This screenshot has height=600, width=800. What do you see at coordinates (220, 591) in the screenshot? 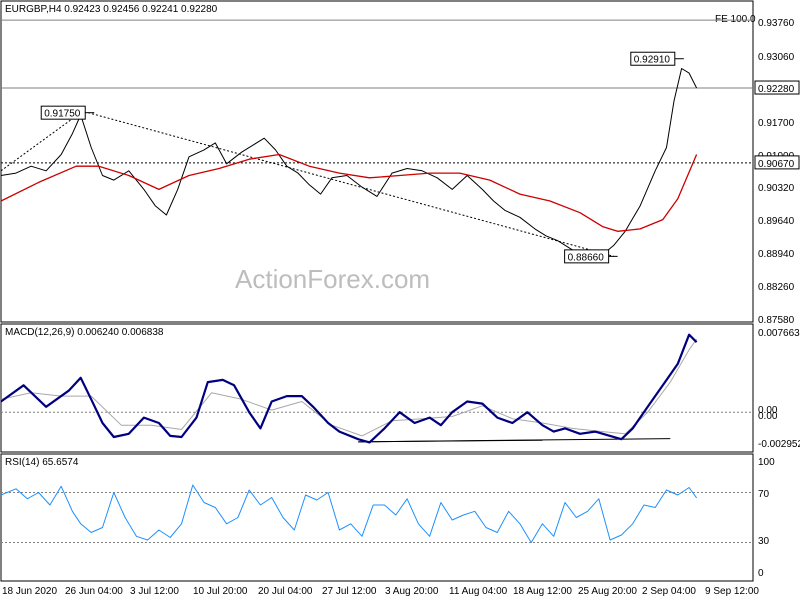
I see `x-tick-label: 10 Jul 20:00` at bounding box center [220, 591].